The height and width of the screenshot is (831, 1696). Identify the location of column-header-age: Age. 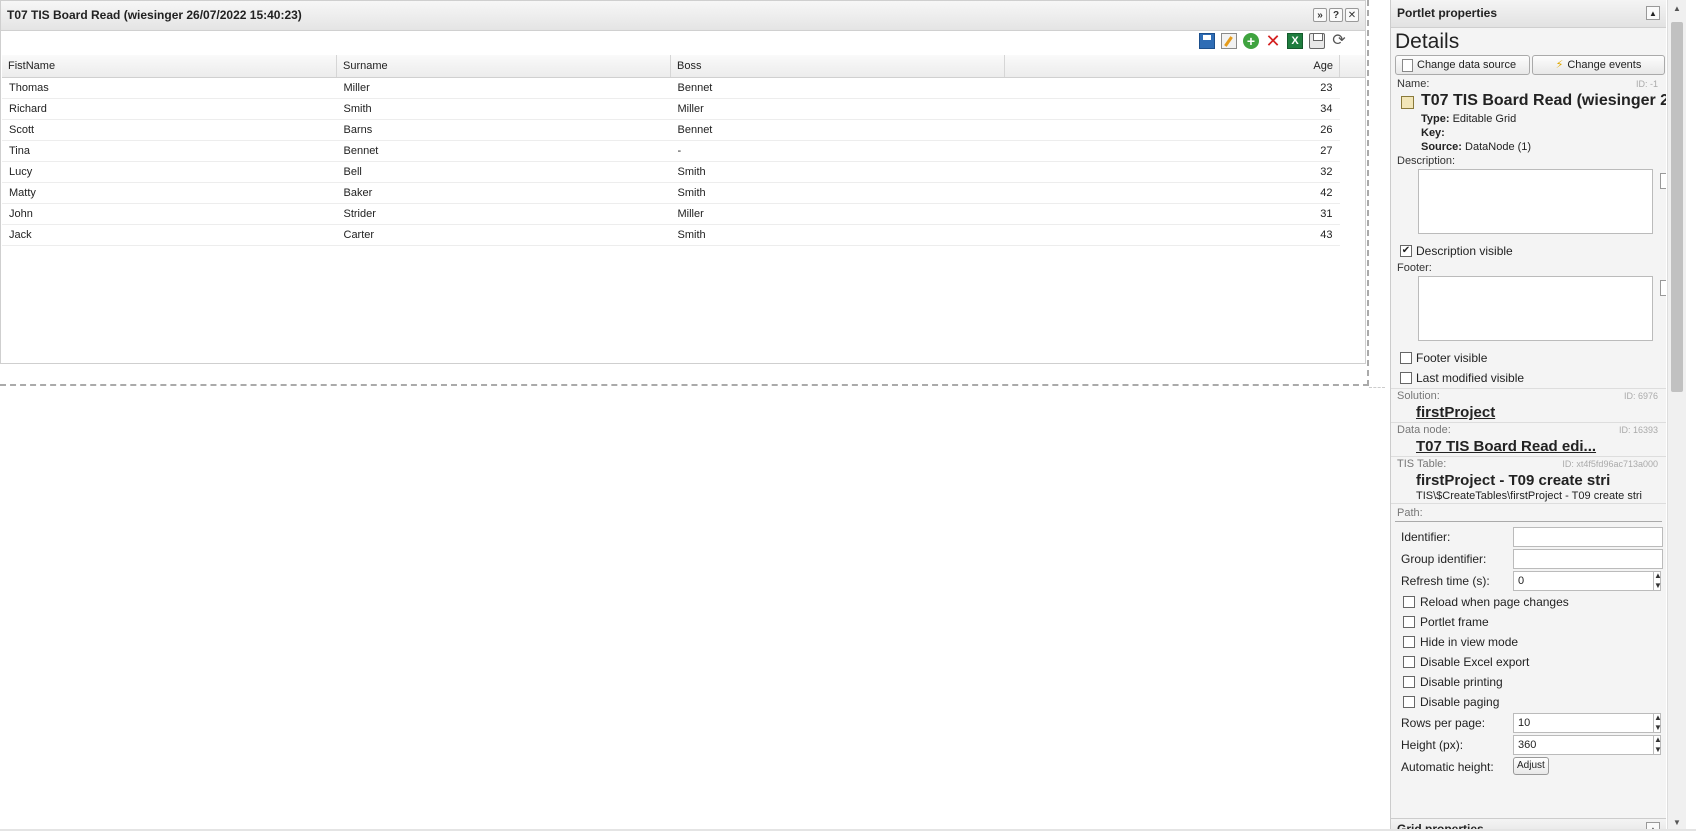
(1172, 66).